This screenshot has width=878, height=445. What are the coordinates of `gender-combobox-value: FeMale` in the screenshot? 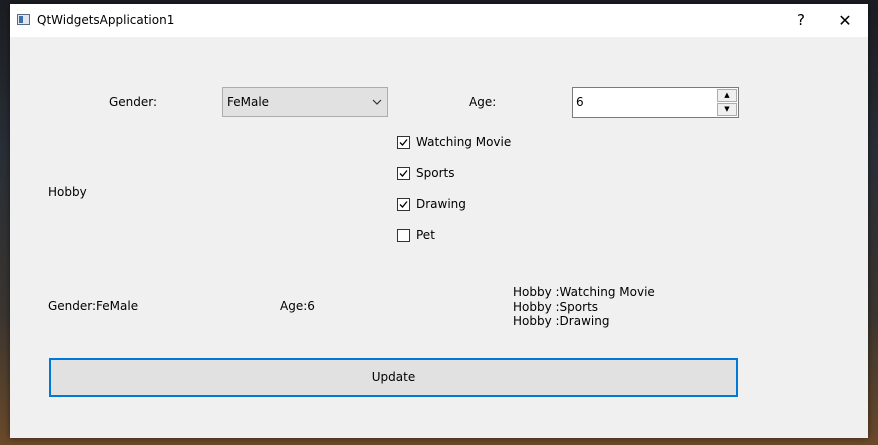 It's located at (248, 102).